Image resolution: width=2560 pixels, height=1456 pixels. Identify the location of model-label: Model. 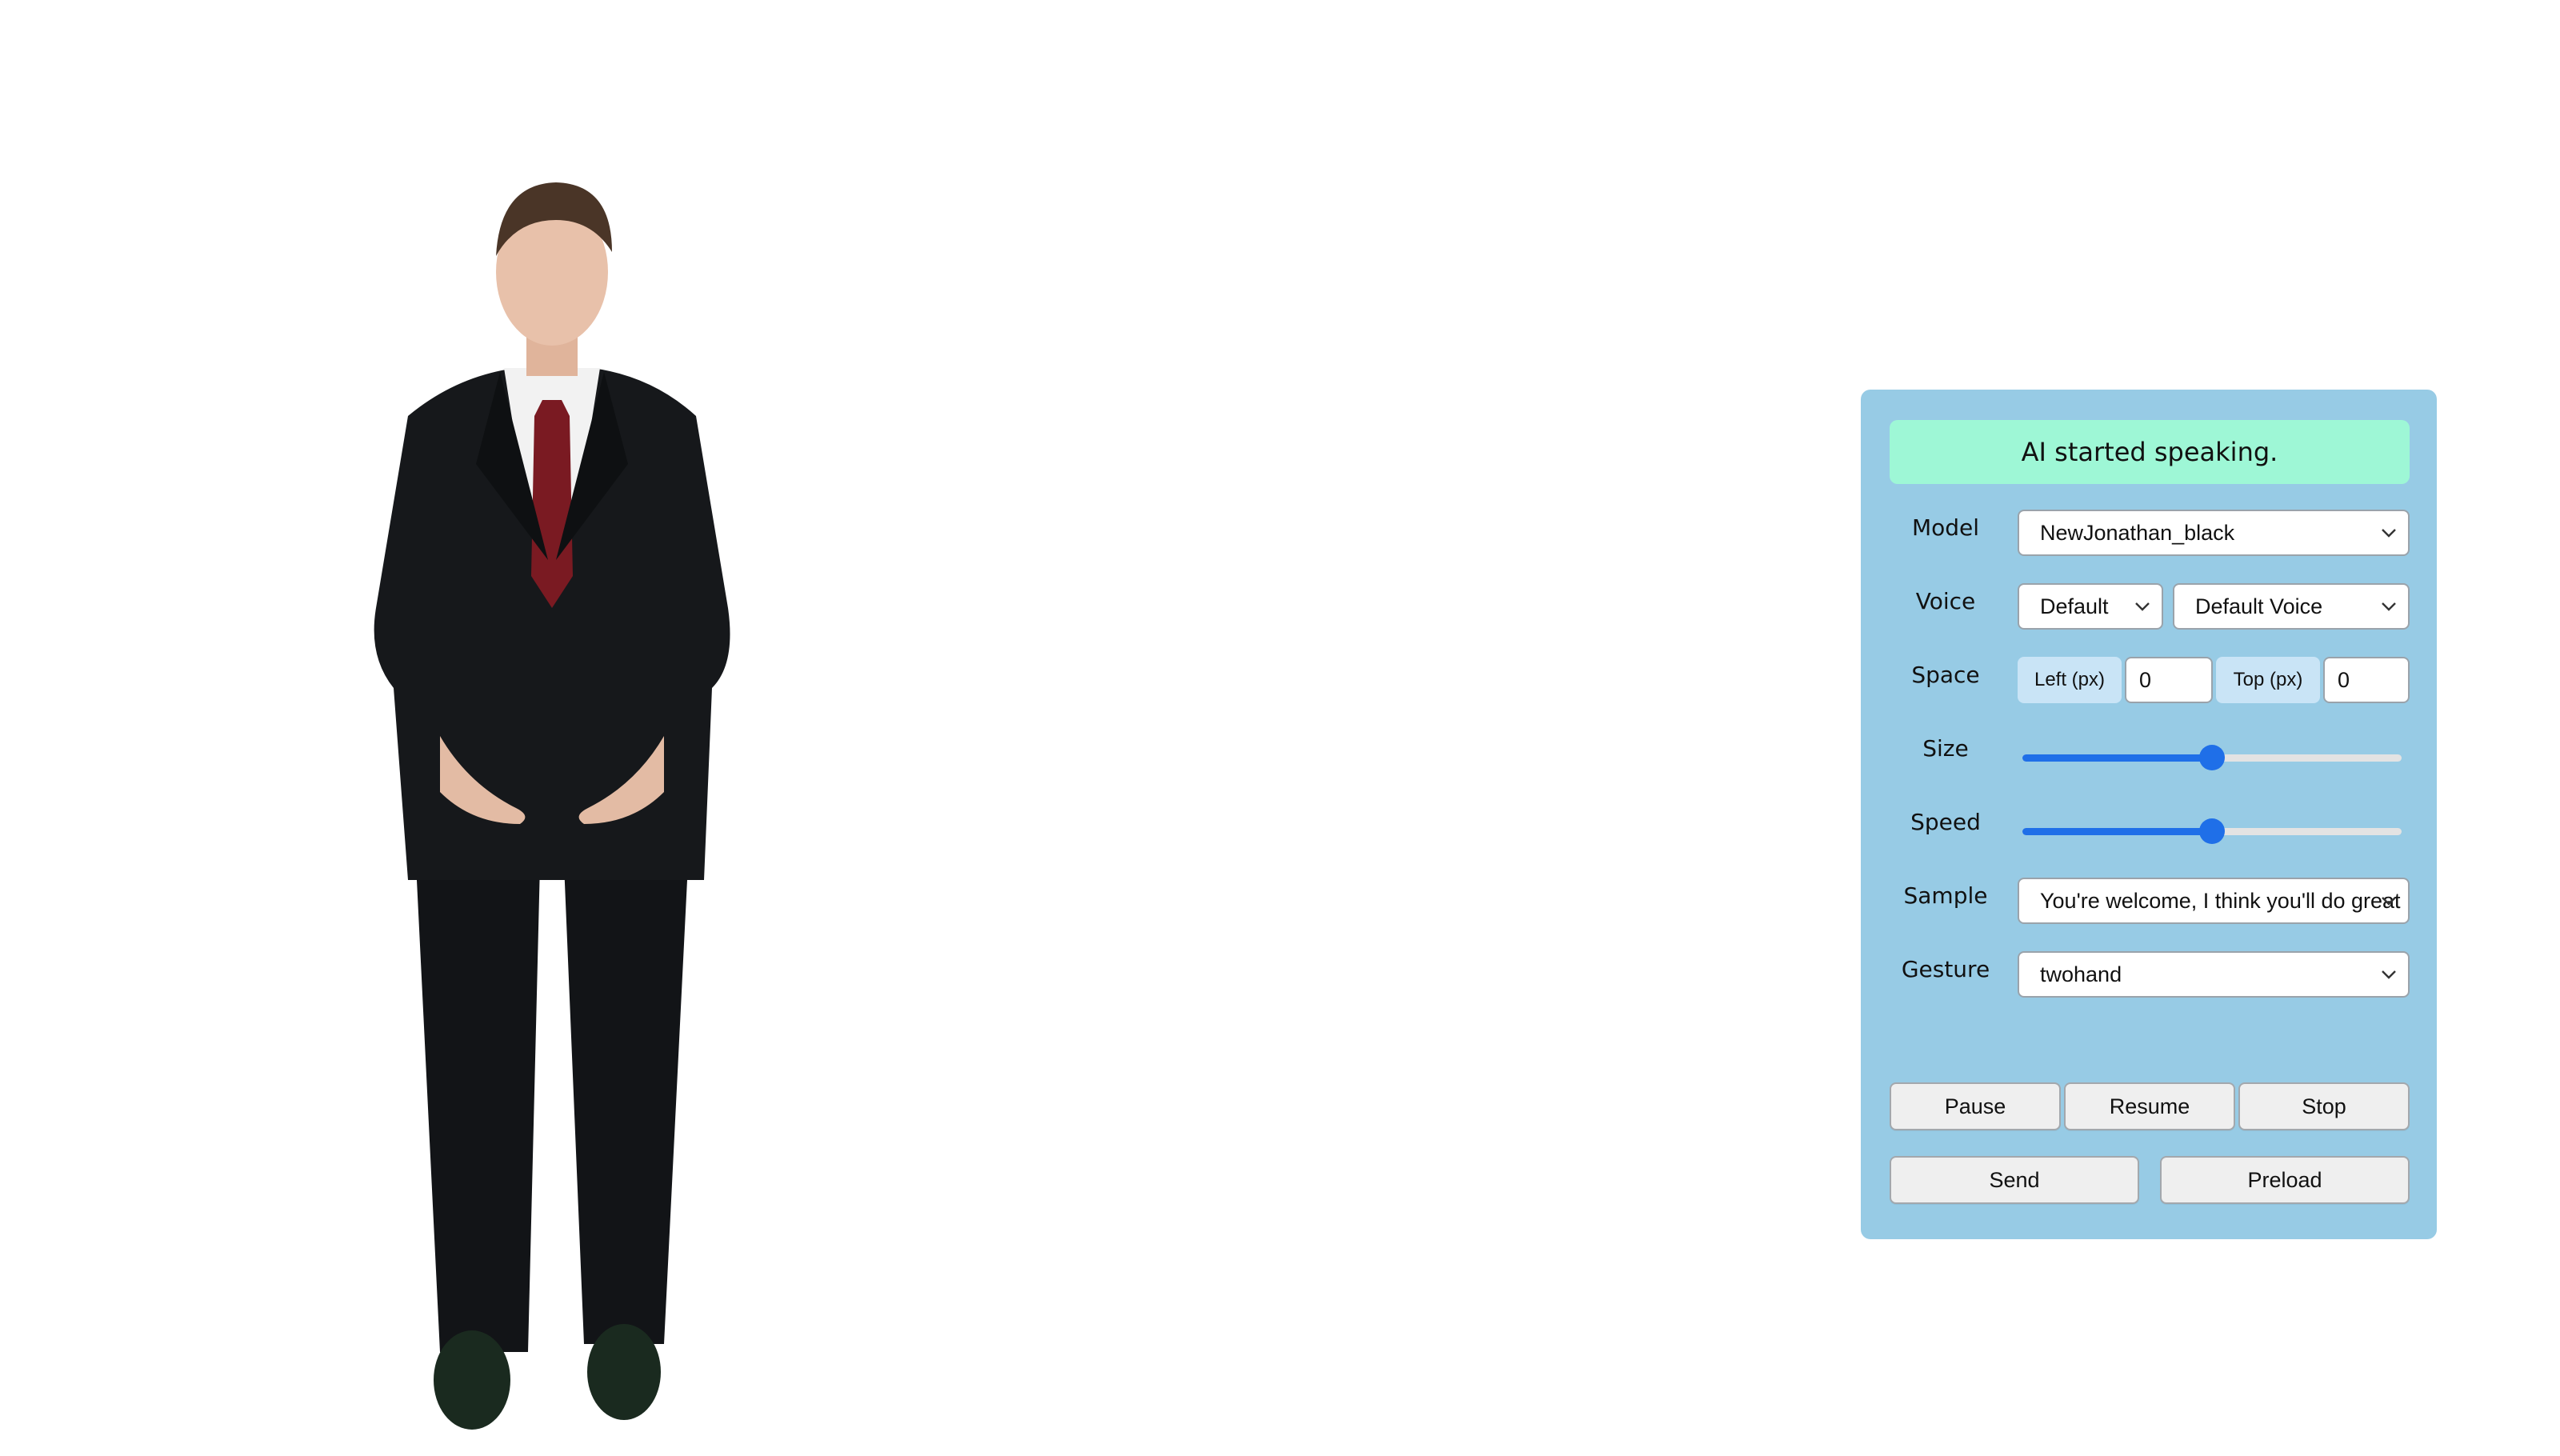
(1945, 527).